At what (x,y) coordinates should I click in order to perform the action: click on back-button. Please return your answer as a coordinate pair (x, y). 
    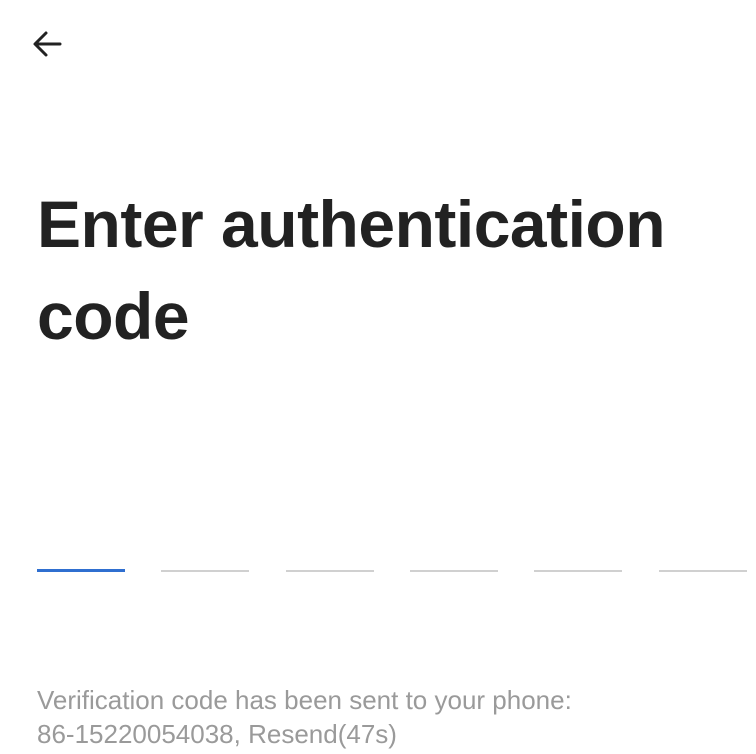
    Looking at the image, I should click on (48, 44).